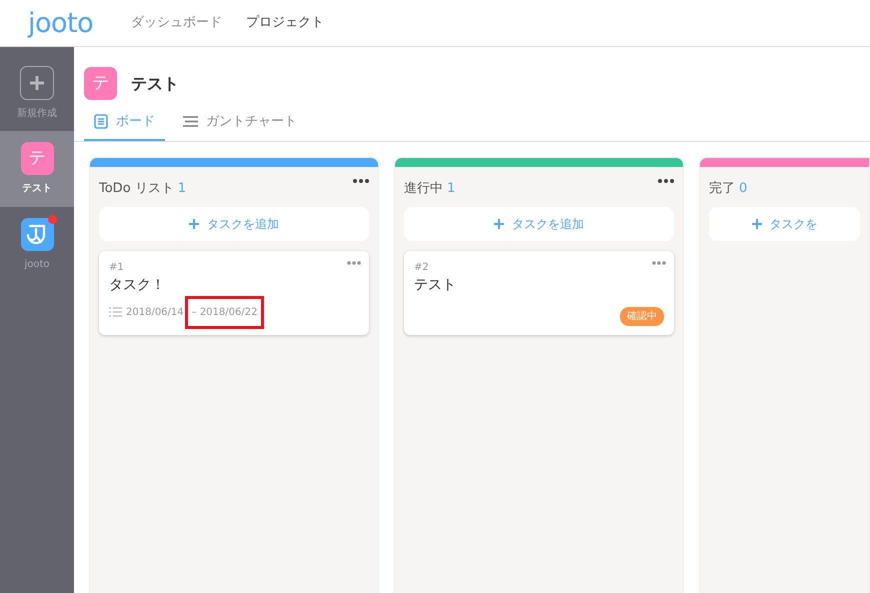  I want to click on sidebar-item: jooto, so click(37, 245).